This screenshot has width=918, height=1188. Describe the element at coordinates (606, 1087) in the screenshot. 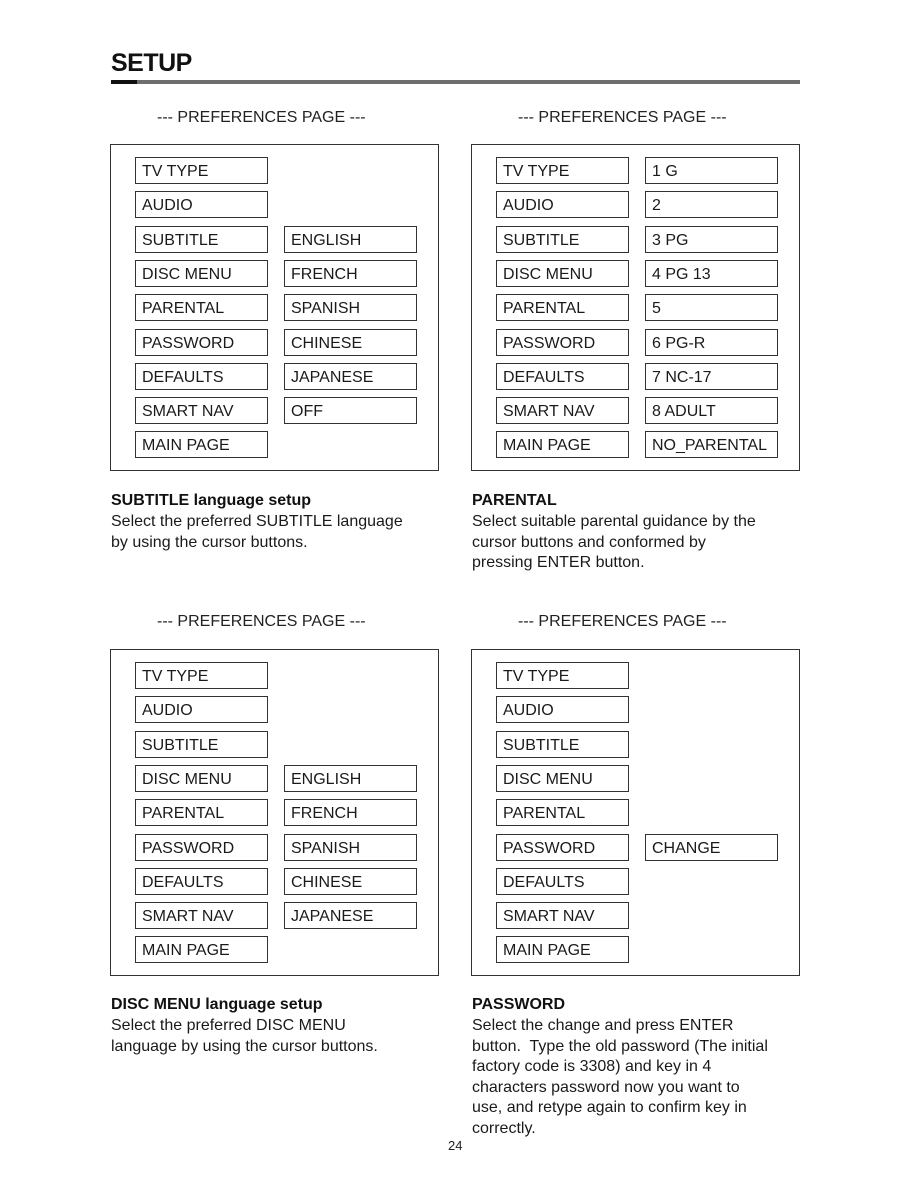

I see `description-line: characters password now you want to` at that location.